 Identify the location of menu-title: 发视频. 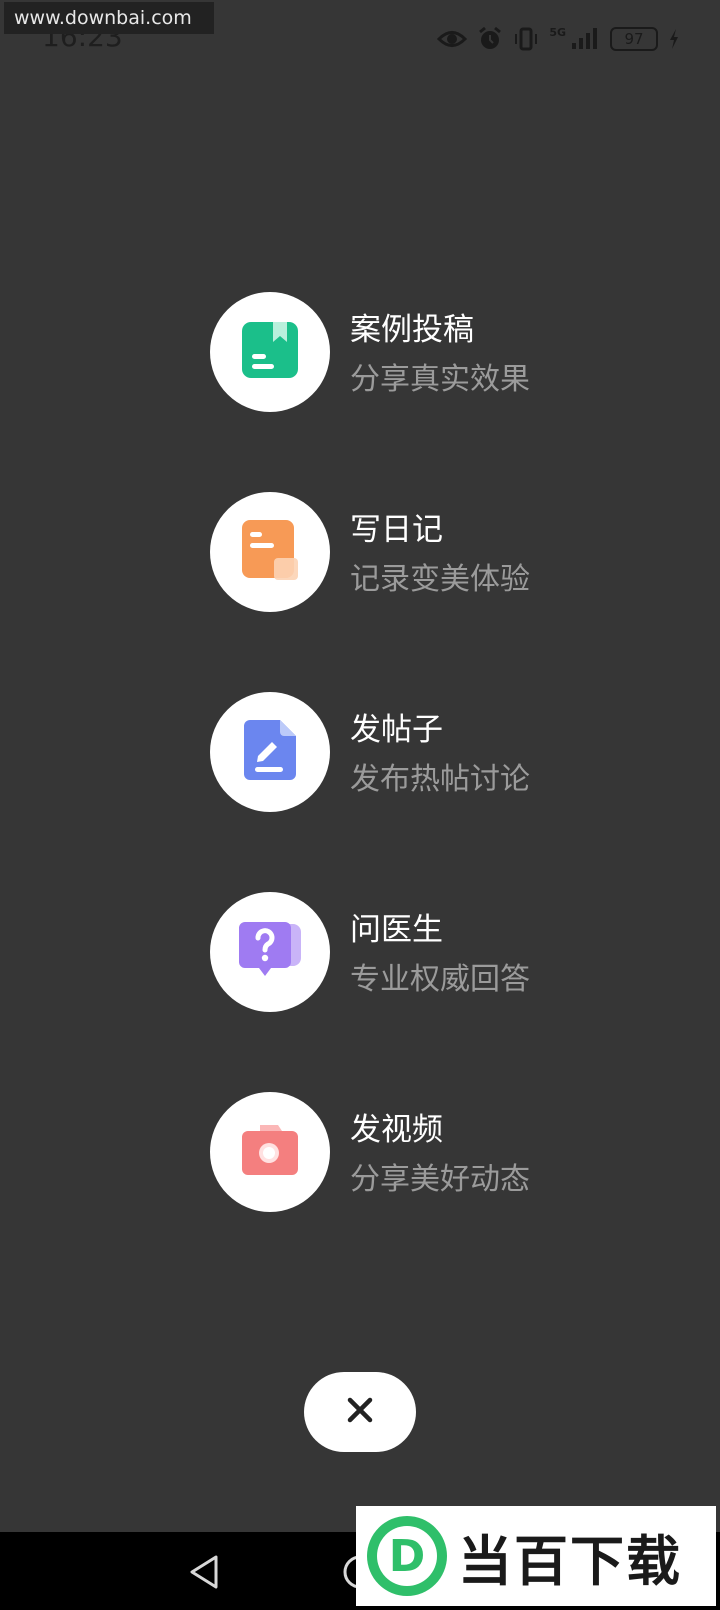
(396, 1130).